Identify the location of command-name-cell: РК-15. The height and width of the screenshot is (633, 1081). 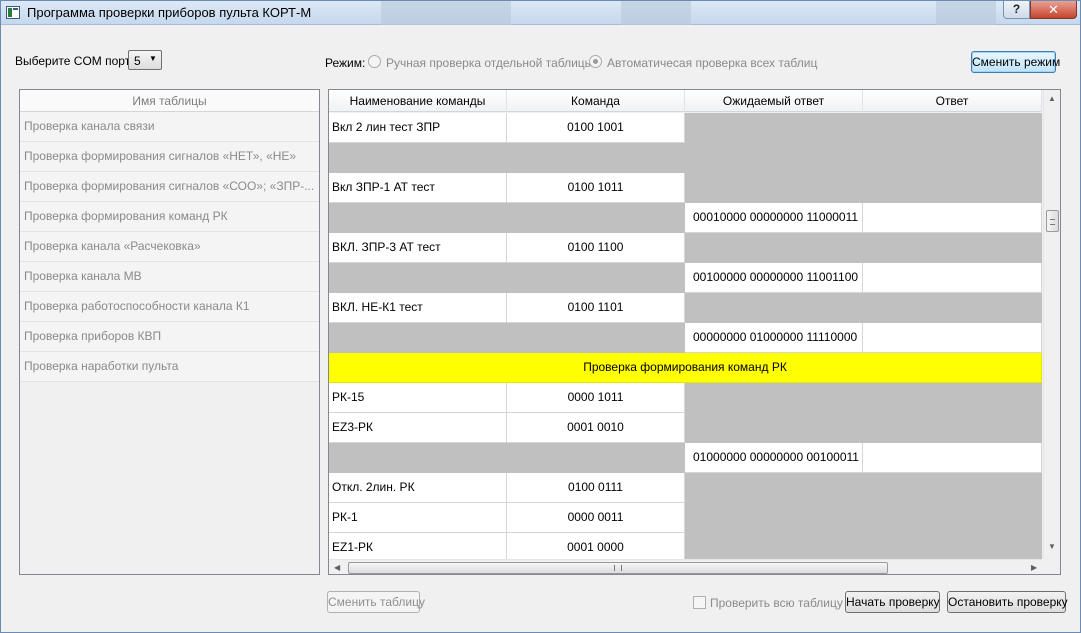
(418, 398).